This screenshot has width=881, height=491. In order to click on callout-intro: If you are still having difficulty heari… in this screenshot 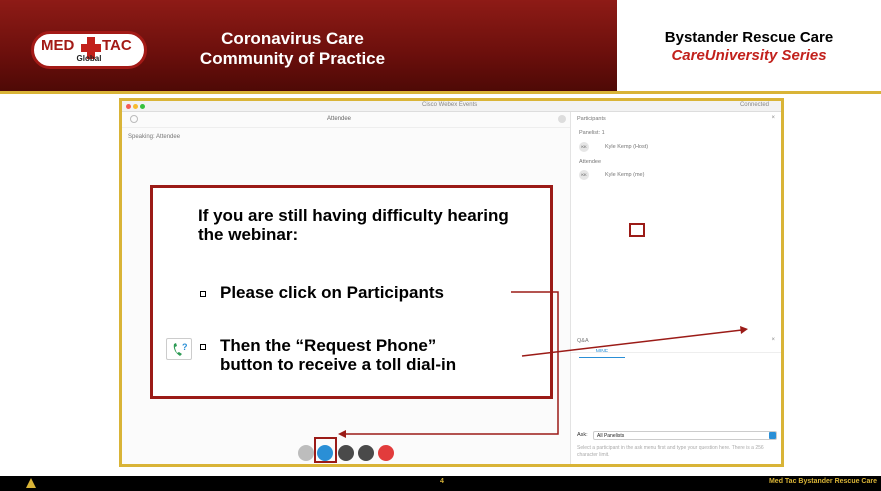, I will do `click(353, 225)`.